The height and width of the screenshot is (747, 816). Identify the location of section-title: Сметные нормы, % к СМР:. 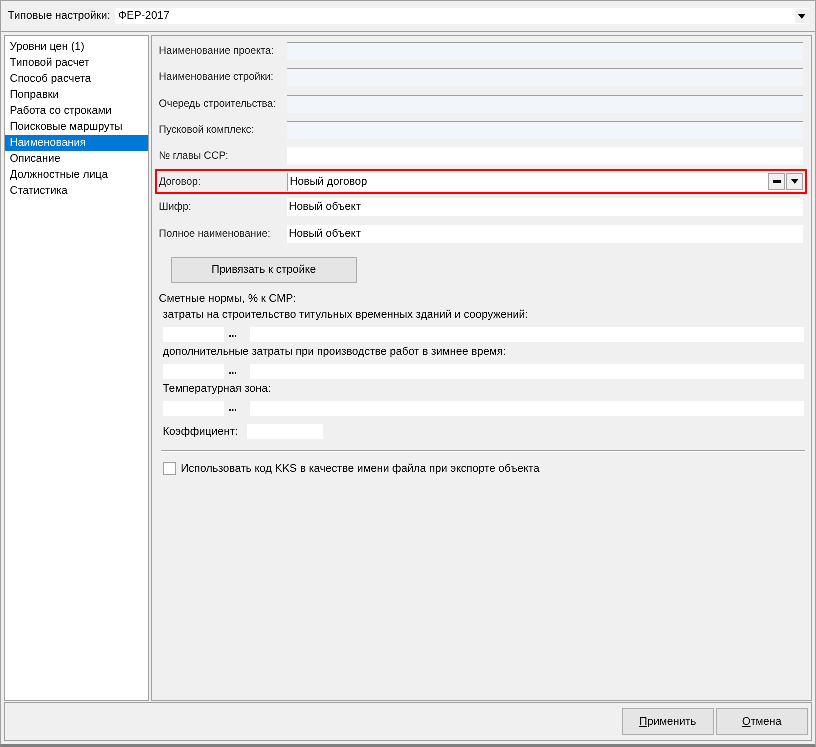
(228, 299).